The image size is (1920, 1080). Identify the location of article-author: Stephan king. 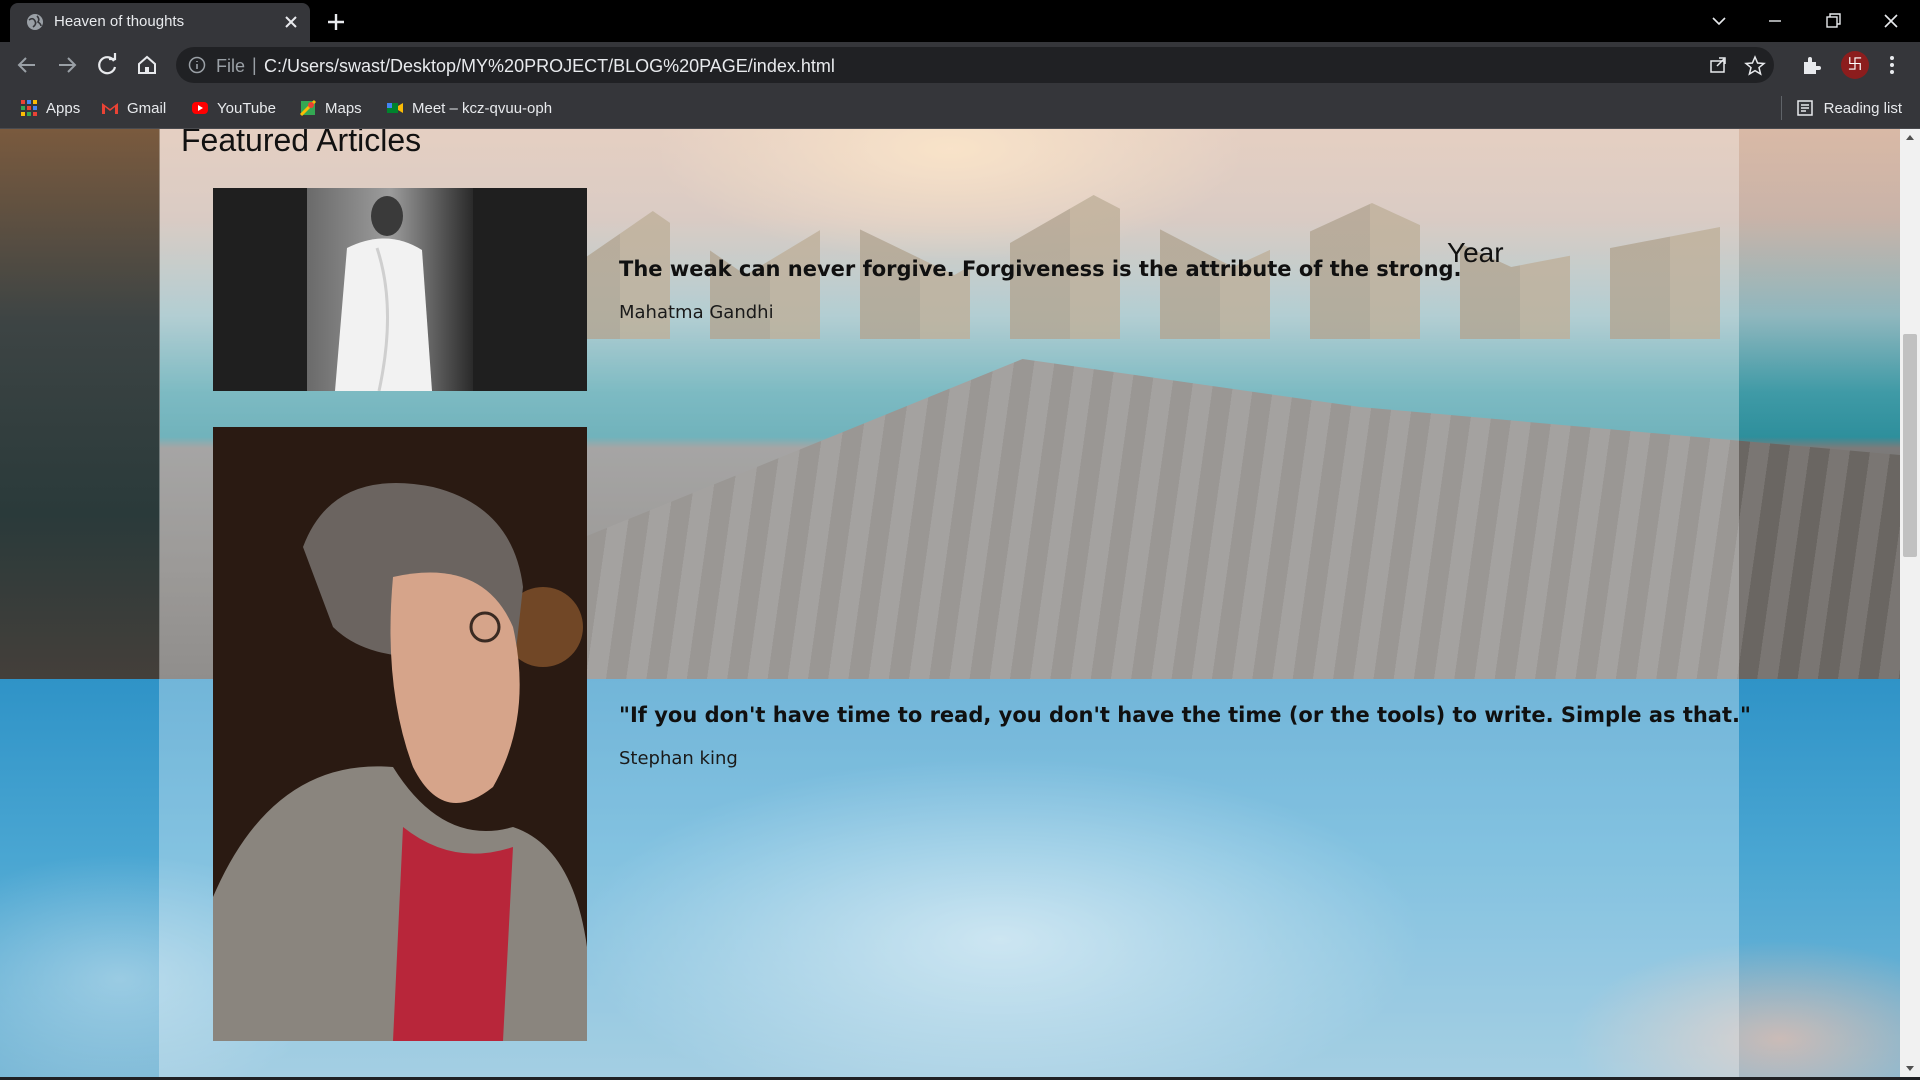
(678, 758).